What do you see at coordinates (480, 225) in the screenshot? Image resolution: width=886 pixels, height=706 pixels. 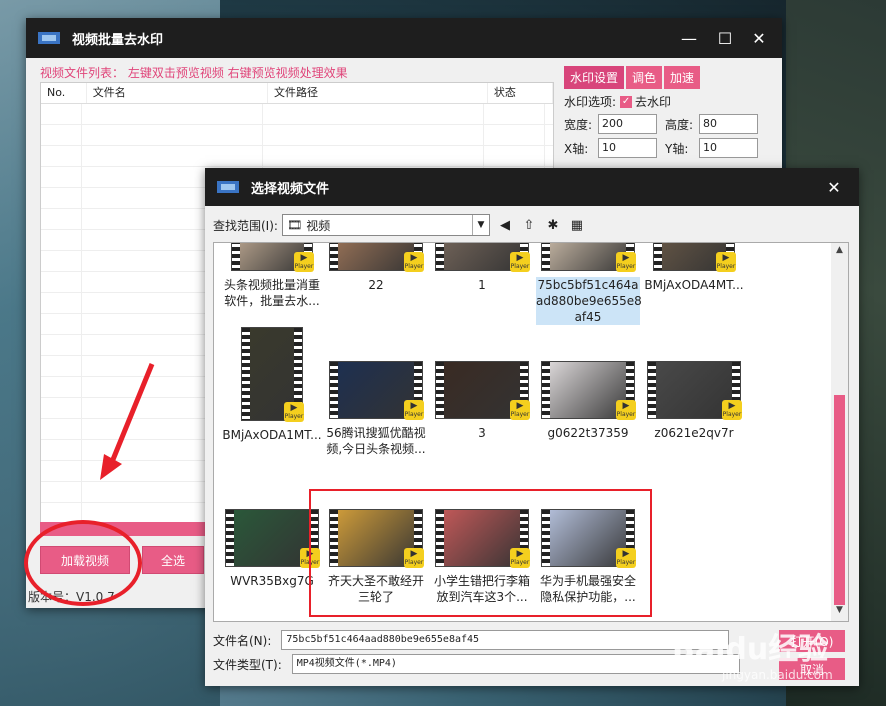 I see `chevron-down-icon: ▼` at bounding box center [480, 225].